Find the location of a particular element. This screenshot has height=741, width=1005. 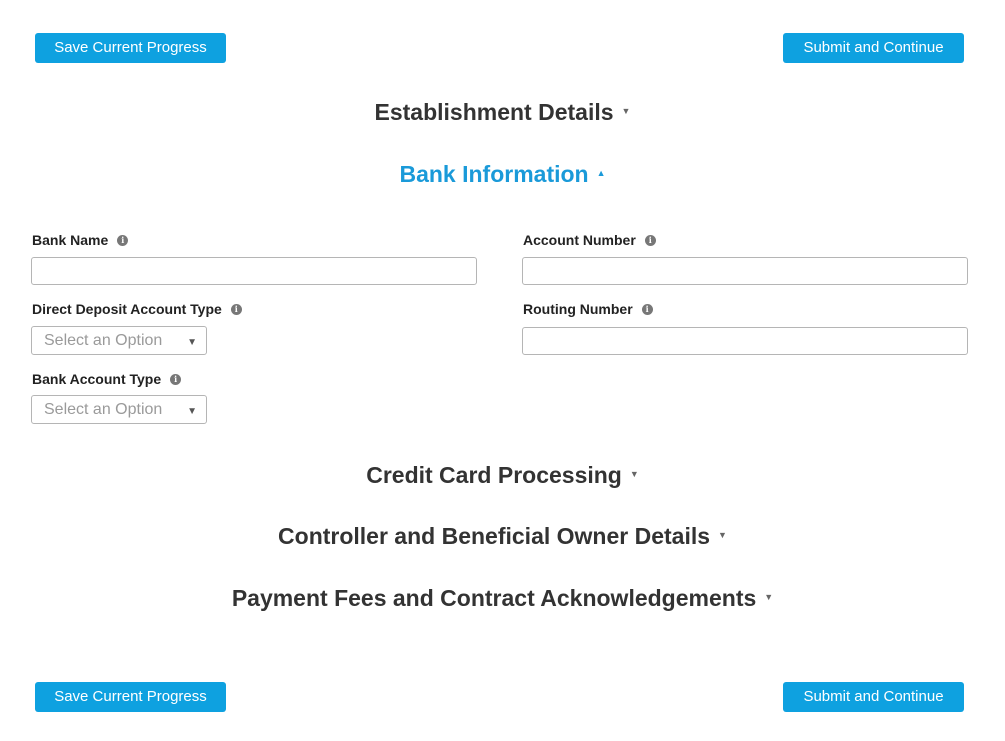

submit-continue-button-bottom: Submit and Continue is located at coordinates (873, 697).